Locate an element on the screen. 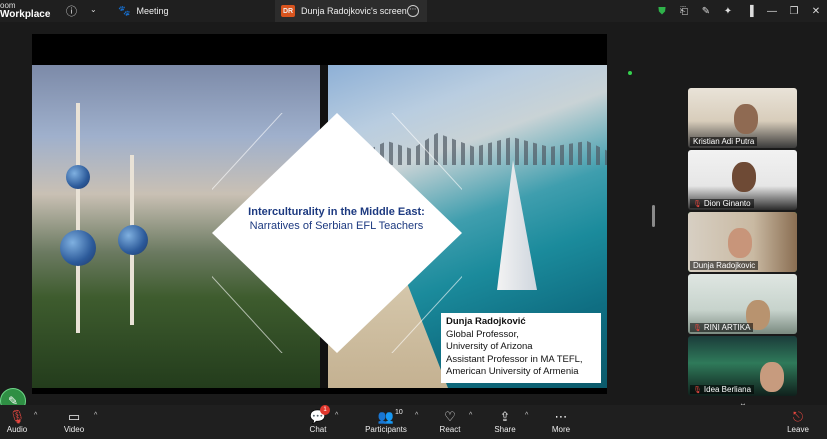 The image size is (827, 439). video-tile: 🎙 Dion Ginanto is located at coordinates (742, 180).